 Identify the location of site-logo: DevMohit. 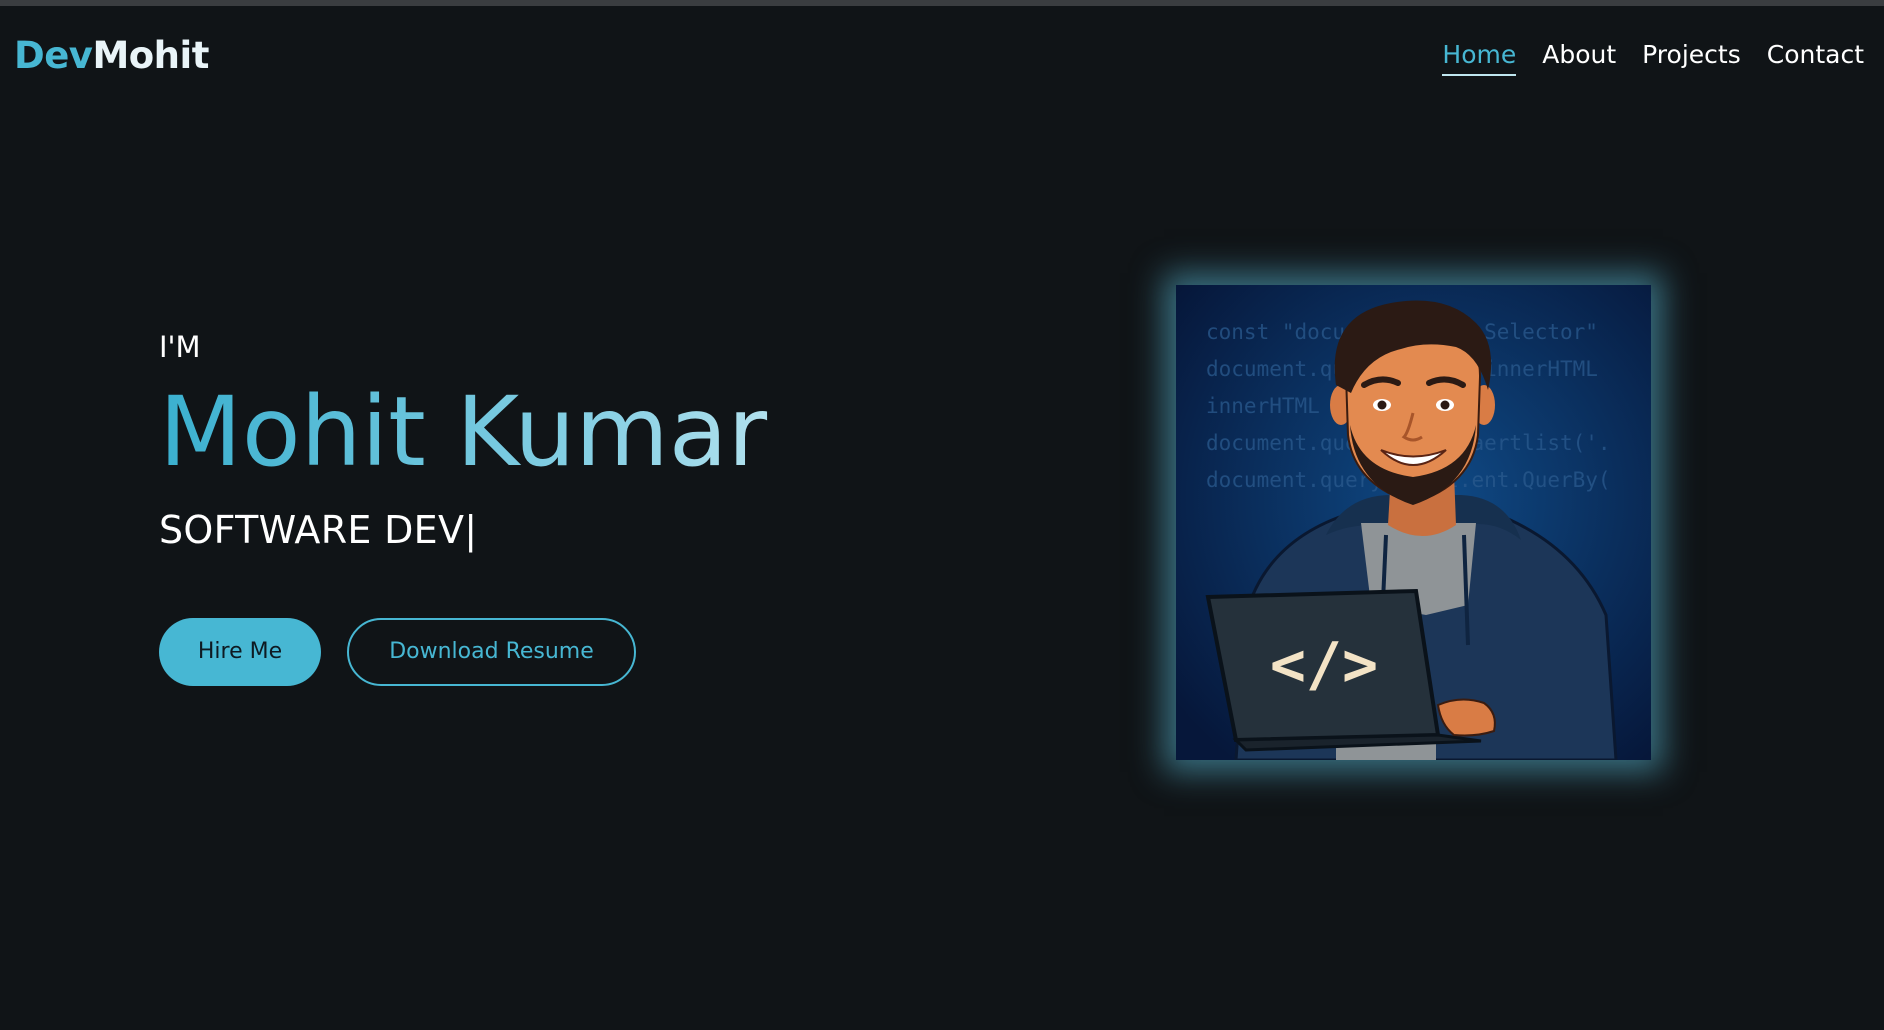
(111, 55).